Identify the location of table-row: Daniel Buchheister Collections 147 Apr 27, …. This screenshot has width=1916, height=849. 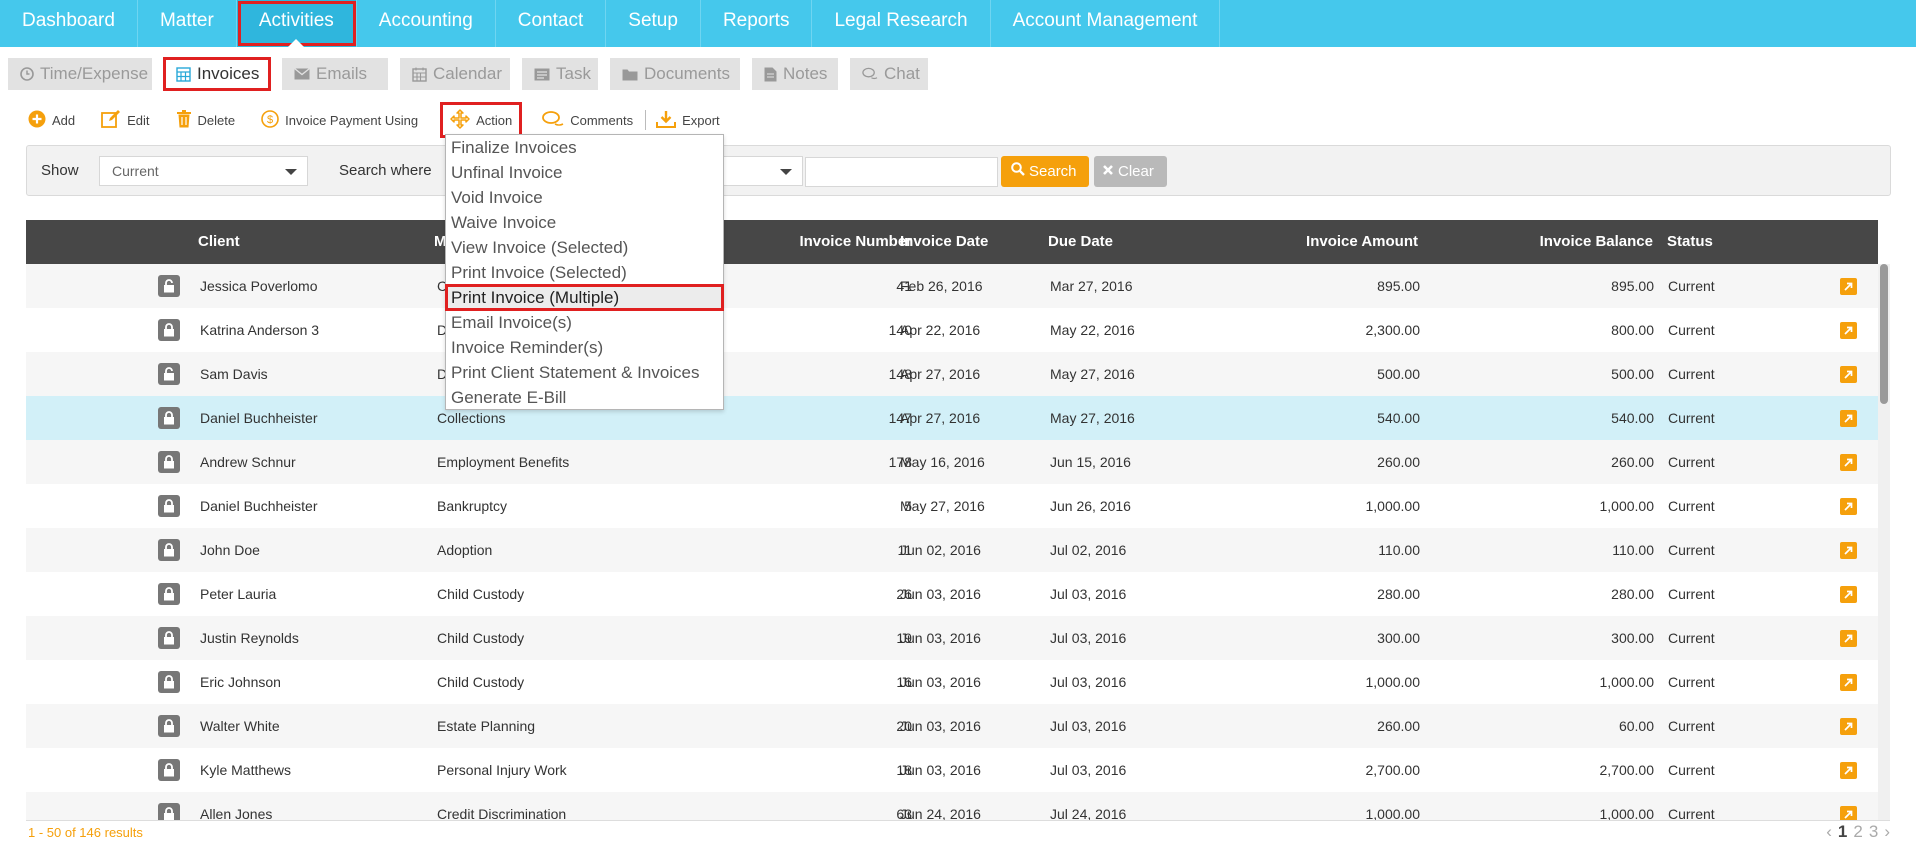
(952, 418).